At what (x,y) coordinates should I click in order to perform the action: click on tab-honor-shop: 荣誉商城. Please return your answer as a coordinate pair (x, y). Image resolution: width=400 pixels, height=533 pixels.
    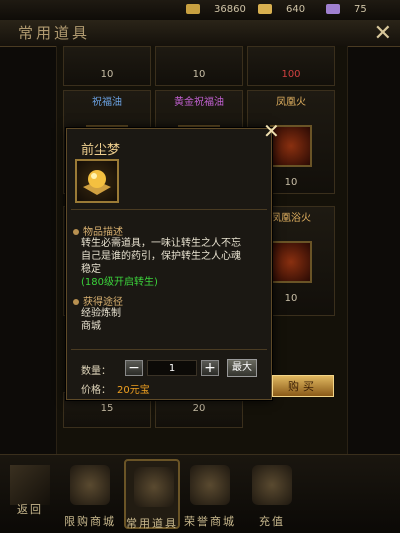
    Looking at the image, I should click on (210, 494).